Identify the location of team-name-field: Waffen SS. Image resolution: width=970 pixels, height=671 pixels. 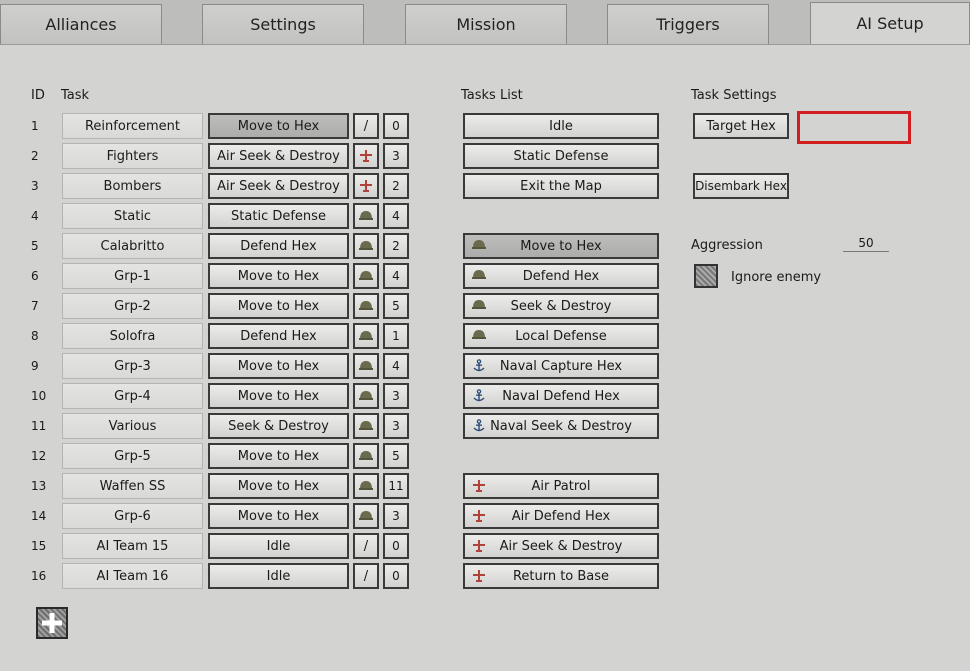
(132, 486).